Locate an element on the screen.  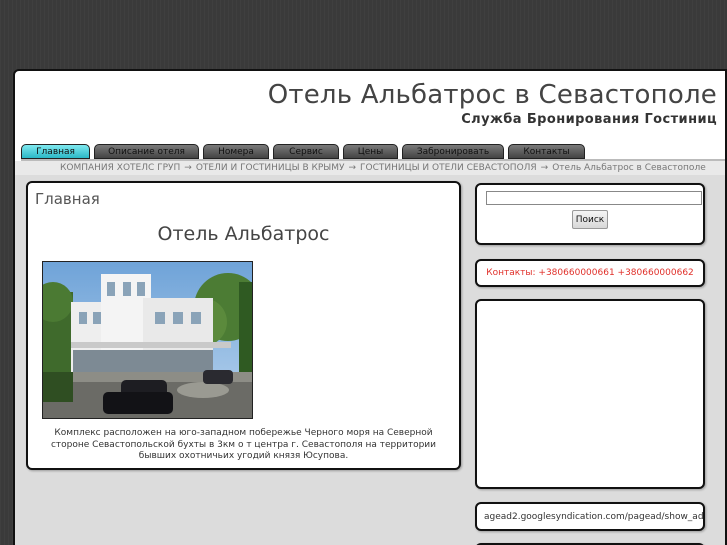
breadcrumb-link-company: КОМПАНИЯ ХОТЕЛС ГРУП is located at coordinates (120, 168).